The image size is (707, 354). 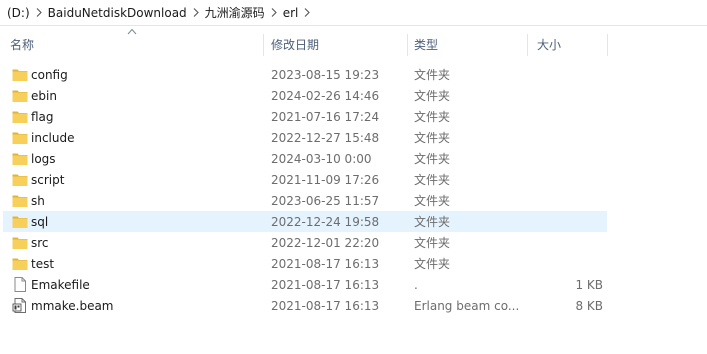 What do you see at coordinates (416, 284) in the screenshot?
I see `file-type: .` at bounding box center [416, 284].